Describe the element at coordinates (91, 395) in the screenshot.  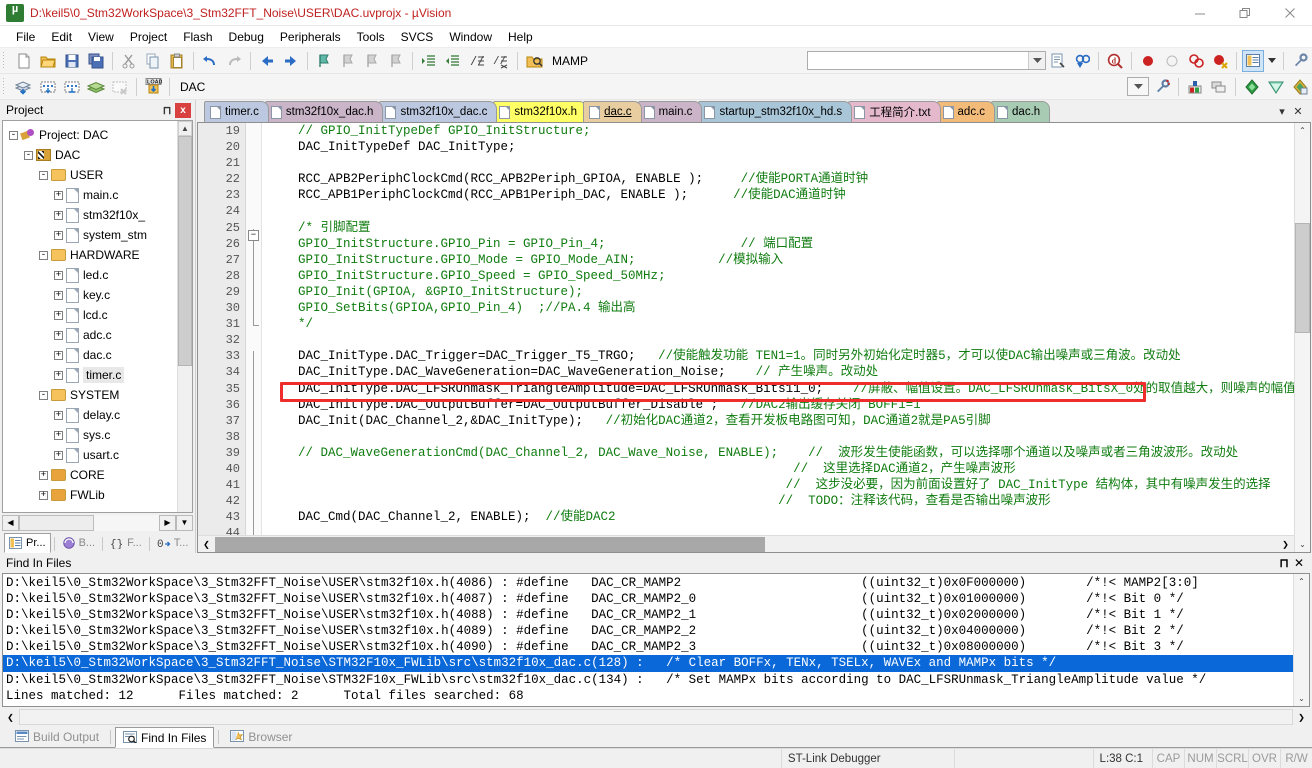
I see `tree-item-system: - SYSTEM` at that location.